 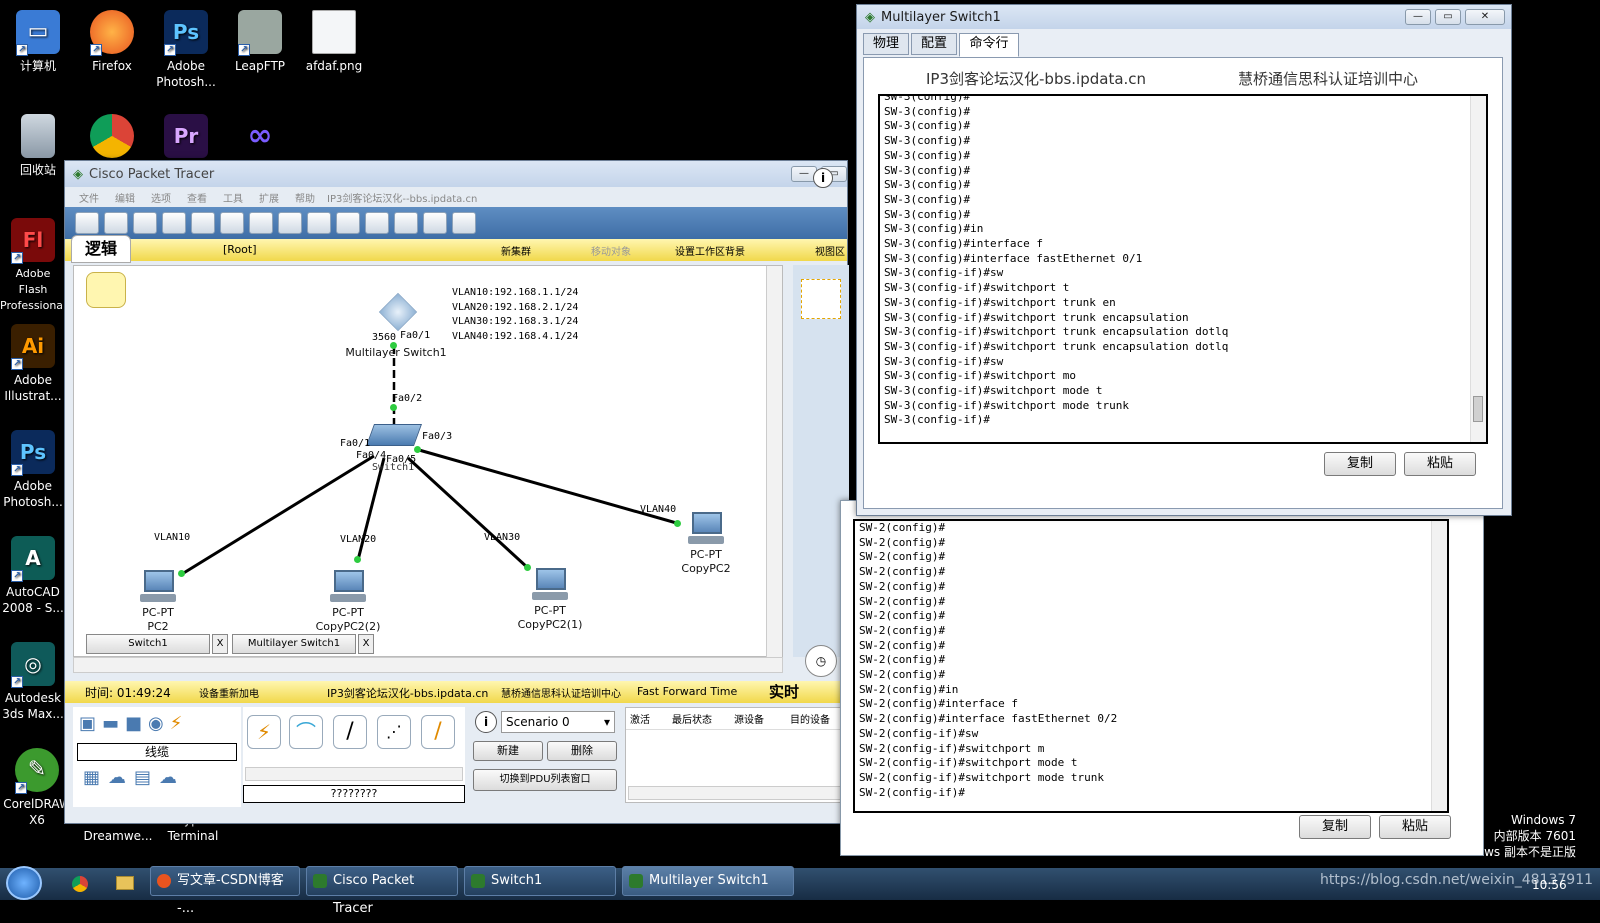 I want to click on switch-icon, so click(x=394, y=435).